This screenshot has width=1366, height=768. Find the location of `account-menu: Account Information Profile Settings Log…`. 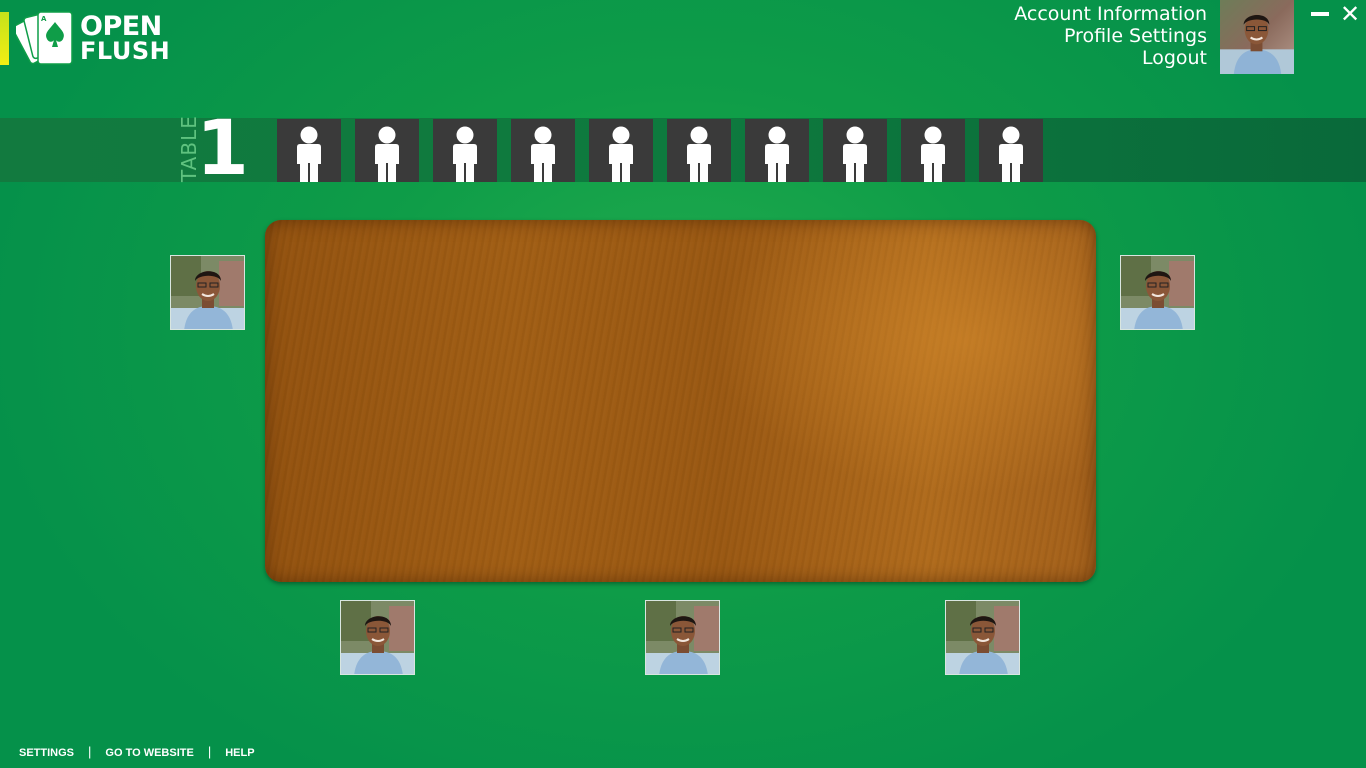

account-menu: Account Information Profile Settings Log… is located at coordinates (1110, 36).